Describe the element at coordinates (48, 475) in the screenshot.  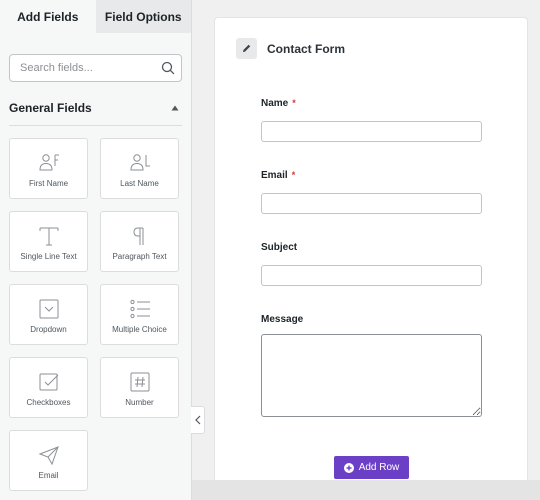
I see `field-tile-label: Email` at that location.